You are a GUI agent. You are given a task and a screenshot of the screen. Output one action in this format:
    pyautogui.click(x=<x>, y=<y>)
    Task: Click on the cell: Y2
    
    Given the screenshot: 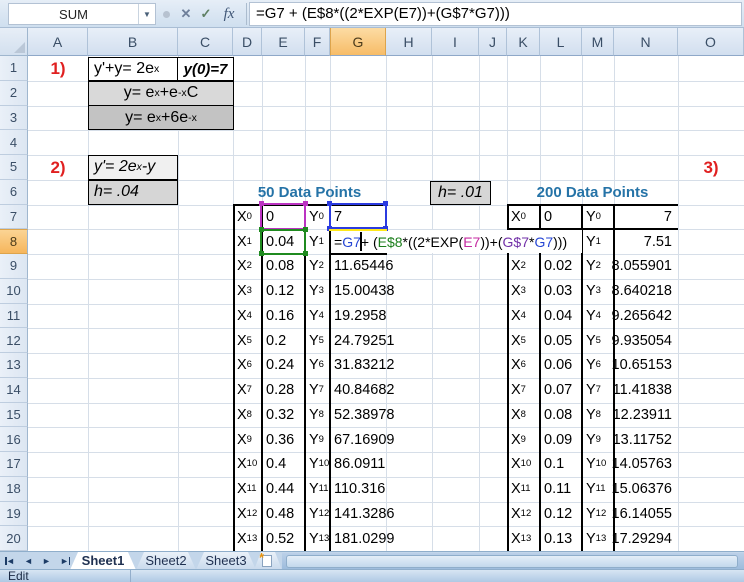 What is the action you would take?
    pyautogui.click(x=598, y=266)
    